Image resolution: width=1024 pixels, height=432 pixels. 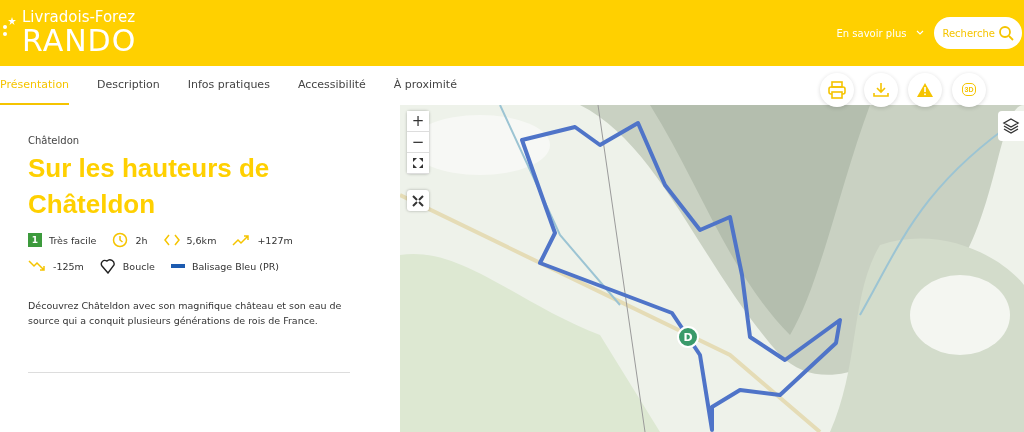 I want to click on search-icon, so click(x=1006, y=33).